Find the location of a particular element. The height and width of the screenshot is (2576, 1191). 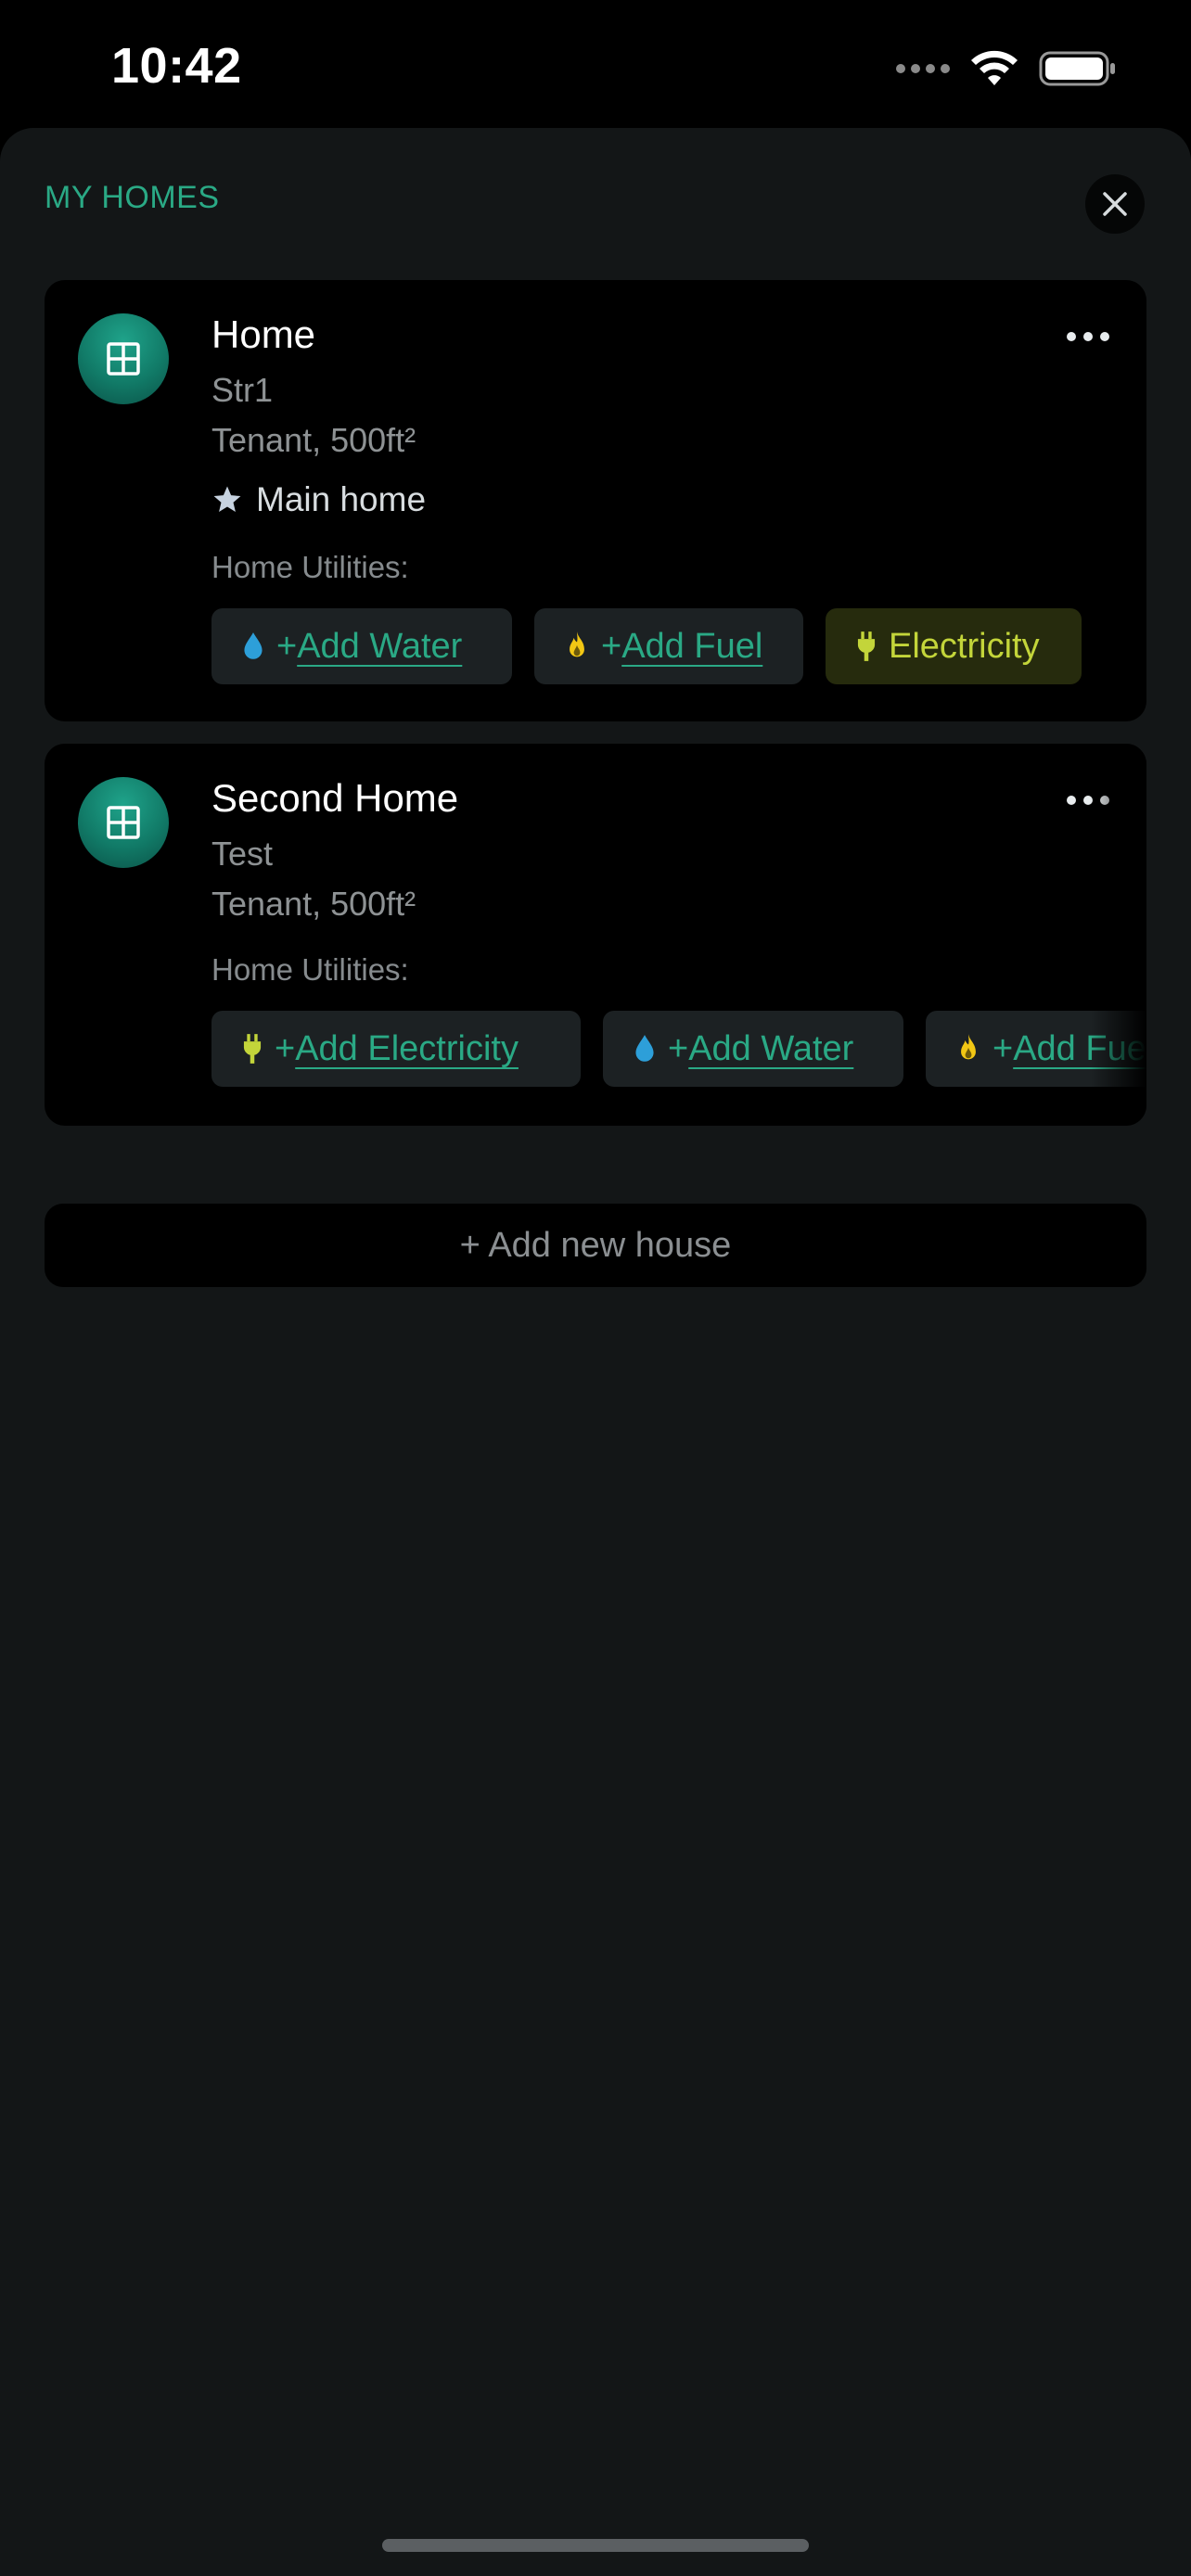

battery-icon is located at coordinates (1077, 68).